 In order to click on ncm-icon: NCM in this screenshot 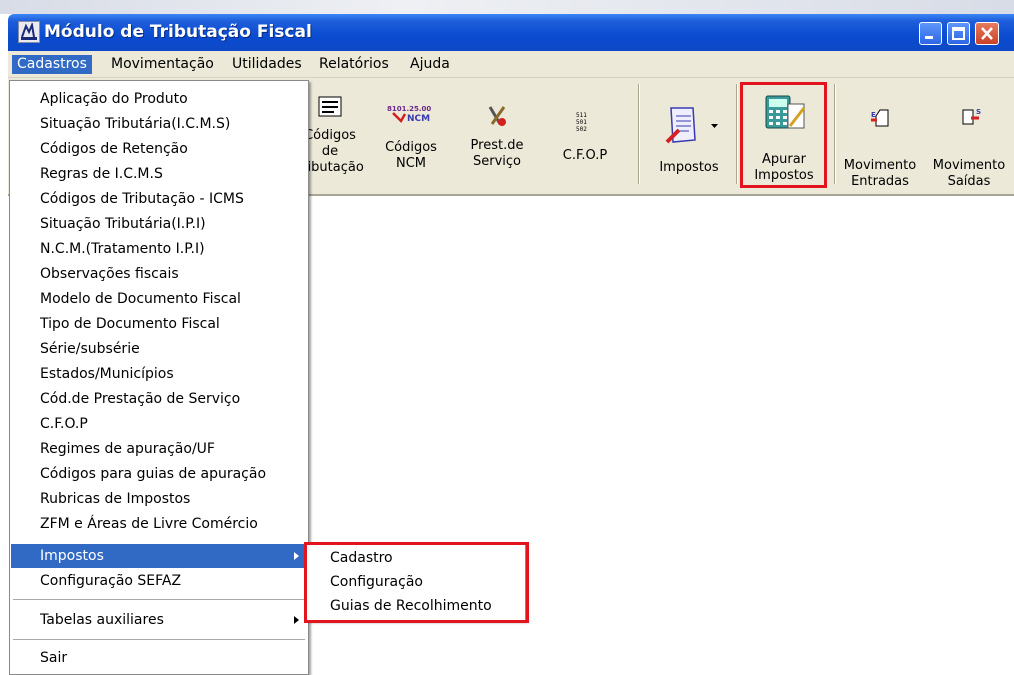, I will do `click(411, 118)`.